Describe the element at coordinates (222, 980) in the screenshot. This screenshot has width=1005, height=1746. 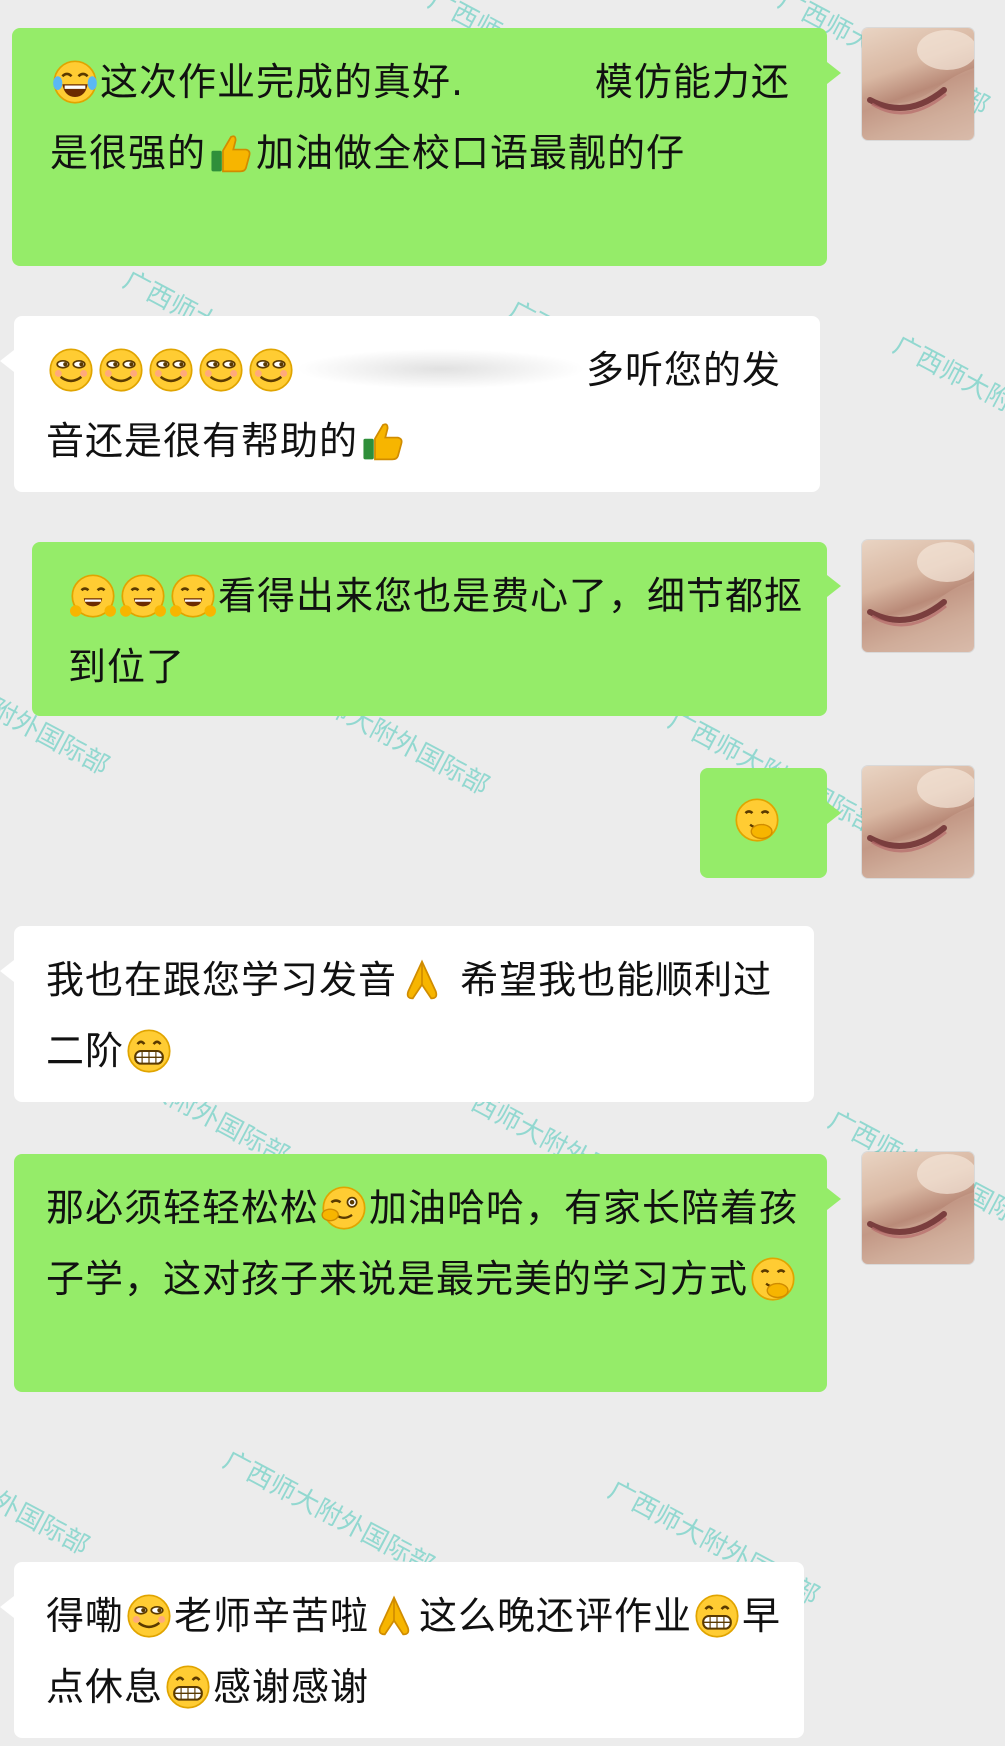
I see `message-text: 我也在跟您学习发音` at that location.